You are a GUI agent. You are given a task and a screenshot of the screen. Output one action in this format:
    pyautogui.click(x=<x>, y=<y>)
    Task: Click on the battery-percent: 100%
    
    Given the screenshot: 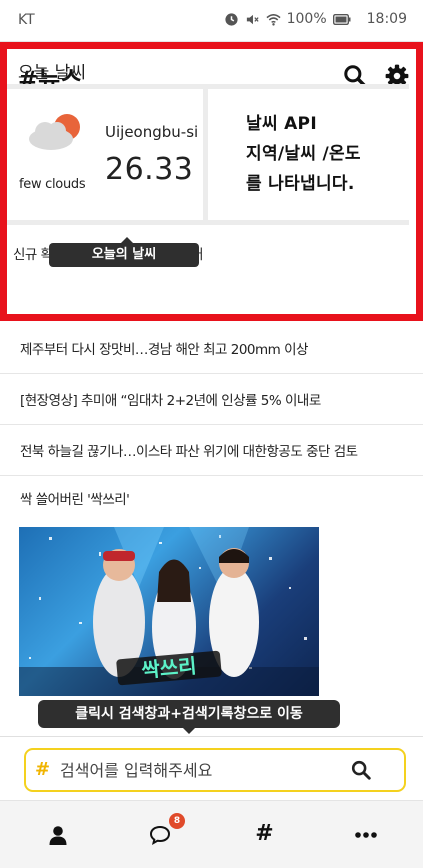 What is the action you would take?
    pyautogui.click(x=306, y=19)
    